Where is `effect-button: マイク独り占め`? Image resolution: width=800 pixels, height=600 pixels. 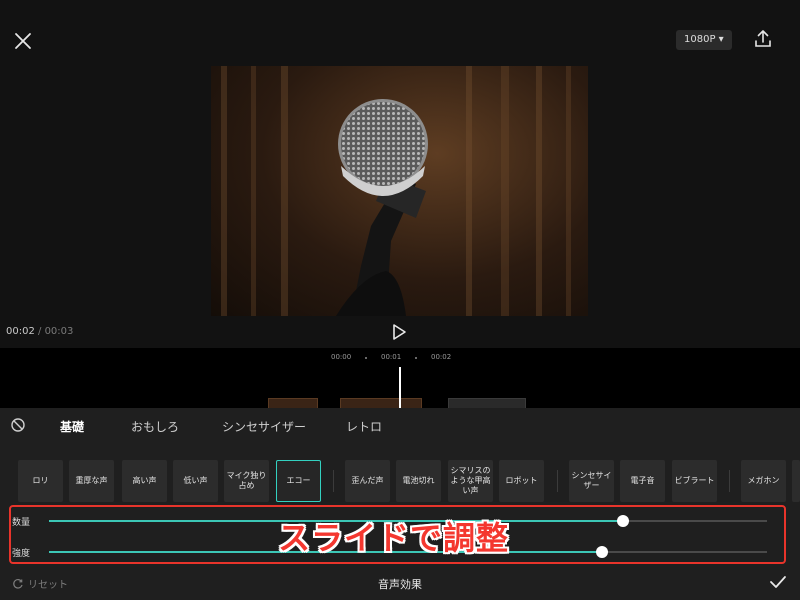 effect-button: マイク独り占め is located at coordinates (246, 481).